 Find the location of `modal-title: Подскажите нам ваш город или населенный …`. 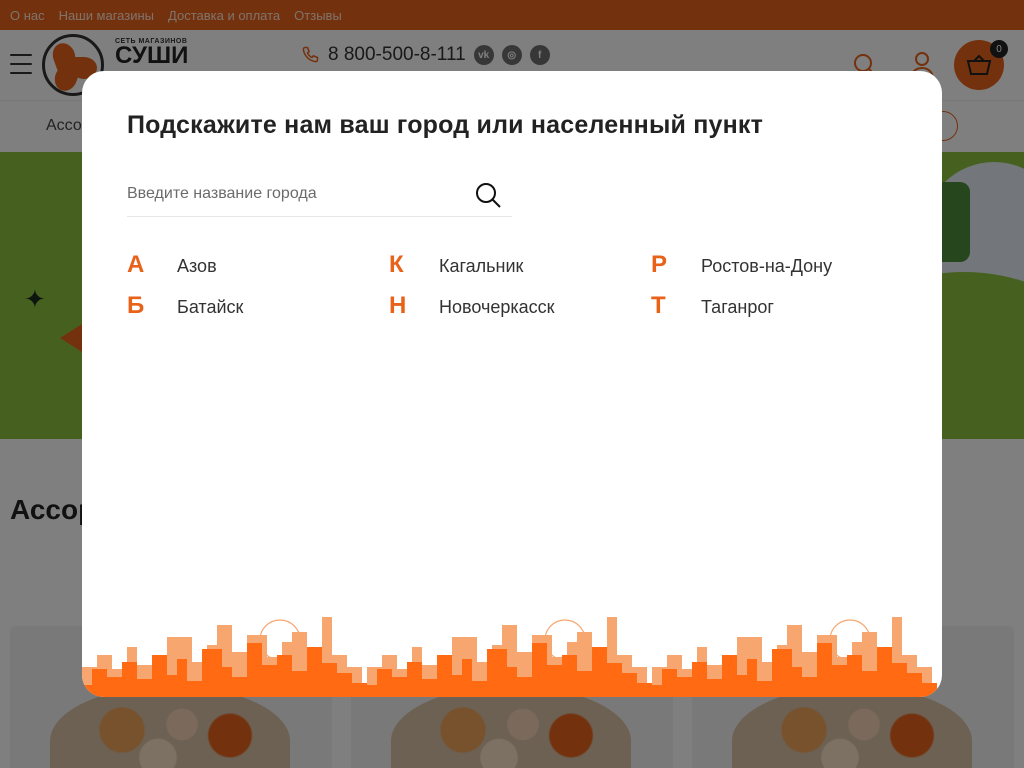

modal-title: Подскажите нам ваш город или населенный … is located at coordinates (445, 125).